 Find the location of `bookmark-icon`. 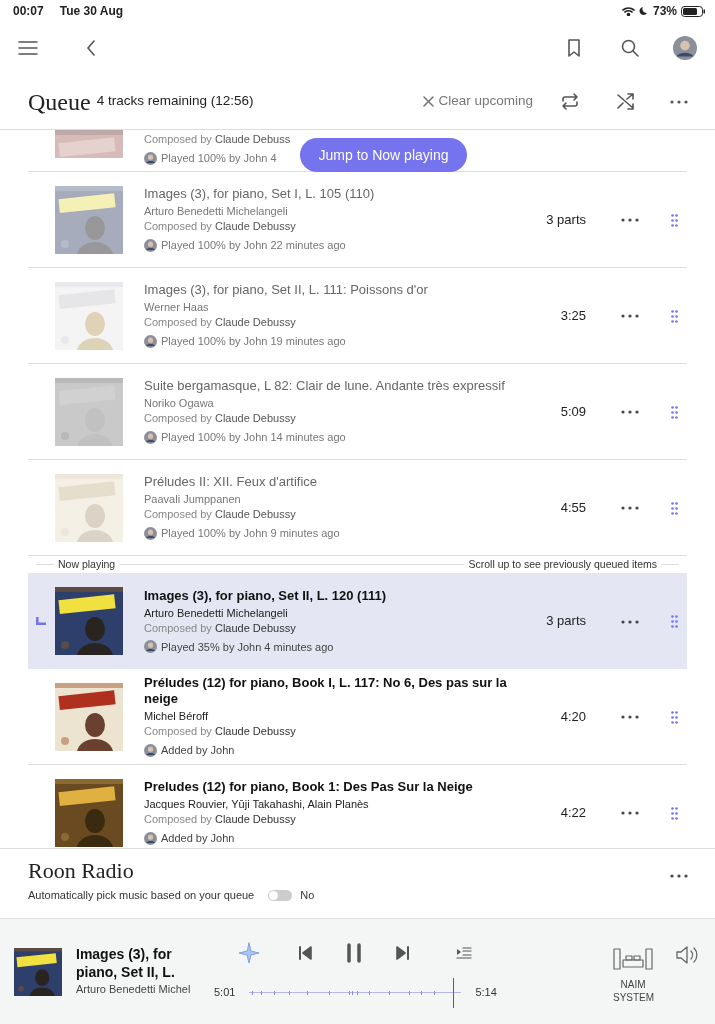

bookmark-icon is located at coordinates (574, 48).